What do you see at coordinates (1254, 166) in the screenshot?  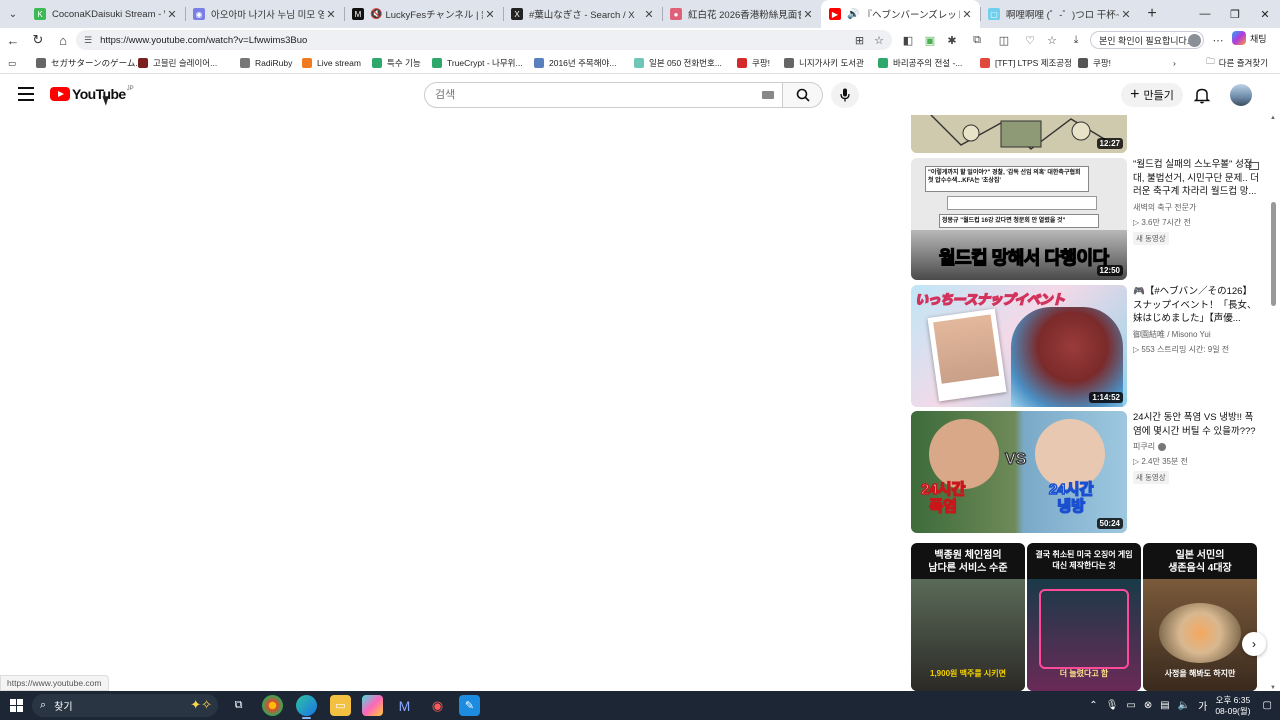 I see `mini-player-icon` at bounding box center [1254, 166].